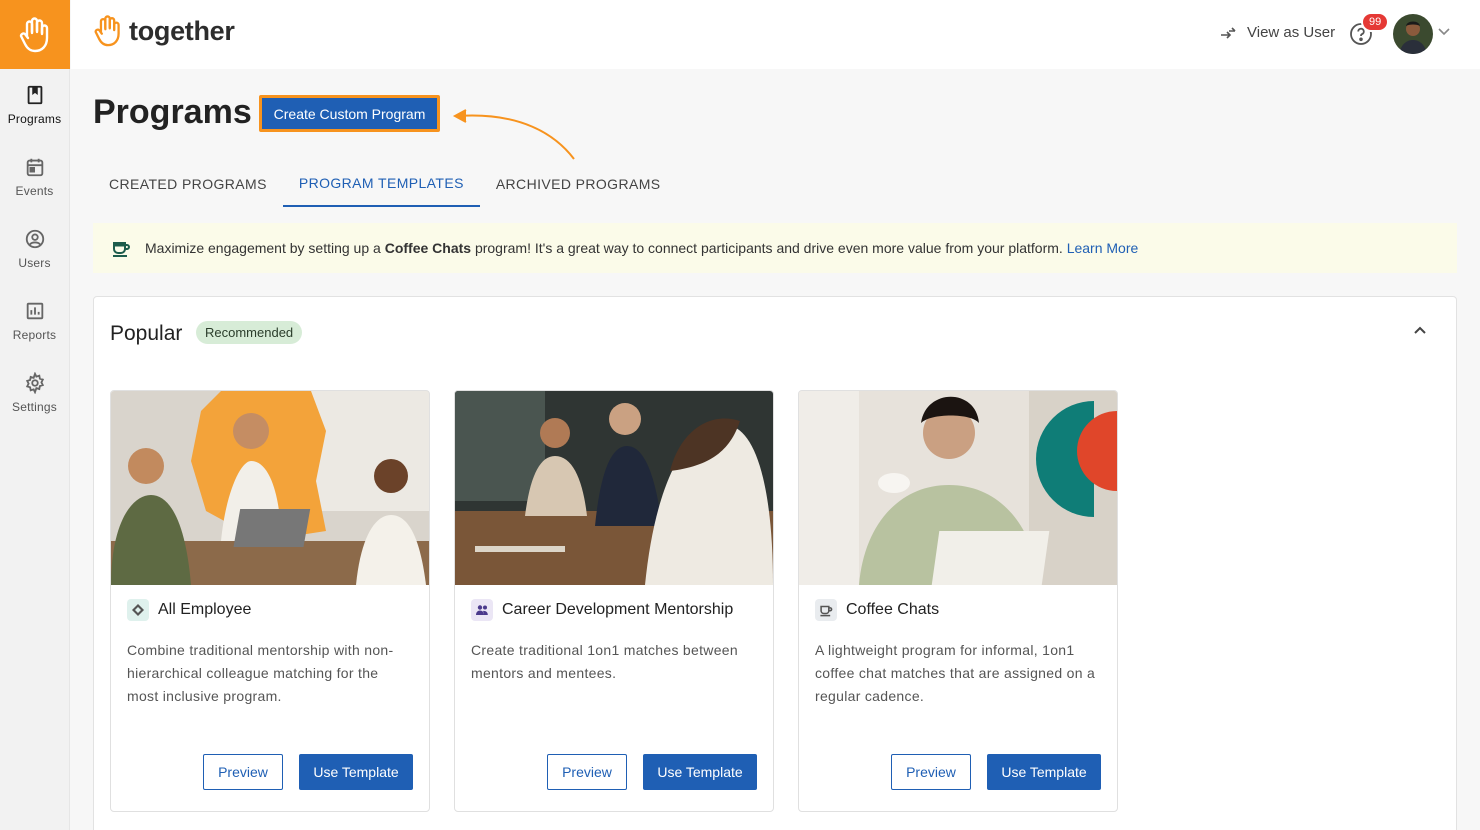 The height and width of the screenshot is (830, 1480). I want to click on coffee-icon, so click(826, 610).